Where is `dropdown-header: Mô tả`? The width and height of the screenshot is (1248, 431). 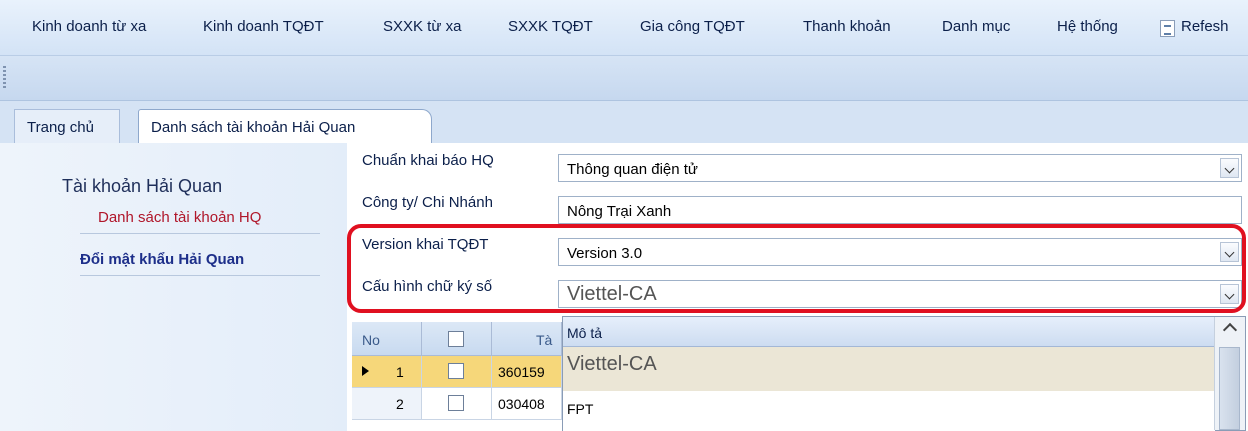
dropdown-header: Mô tả is located at coordinates (889, 332).